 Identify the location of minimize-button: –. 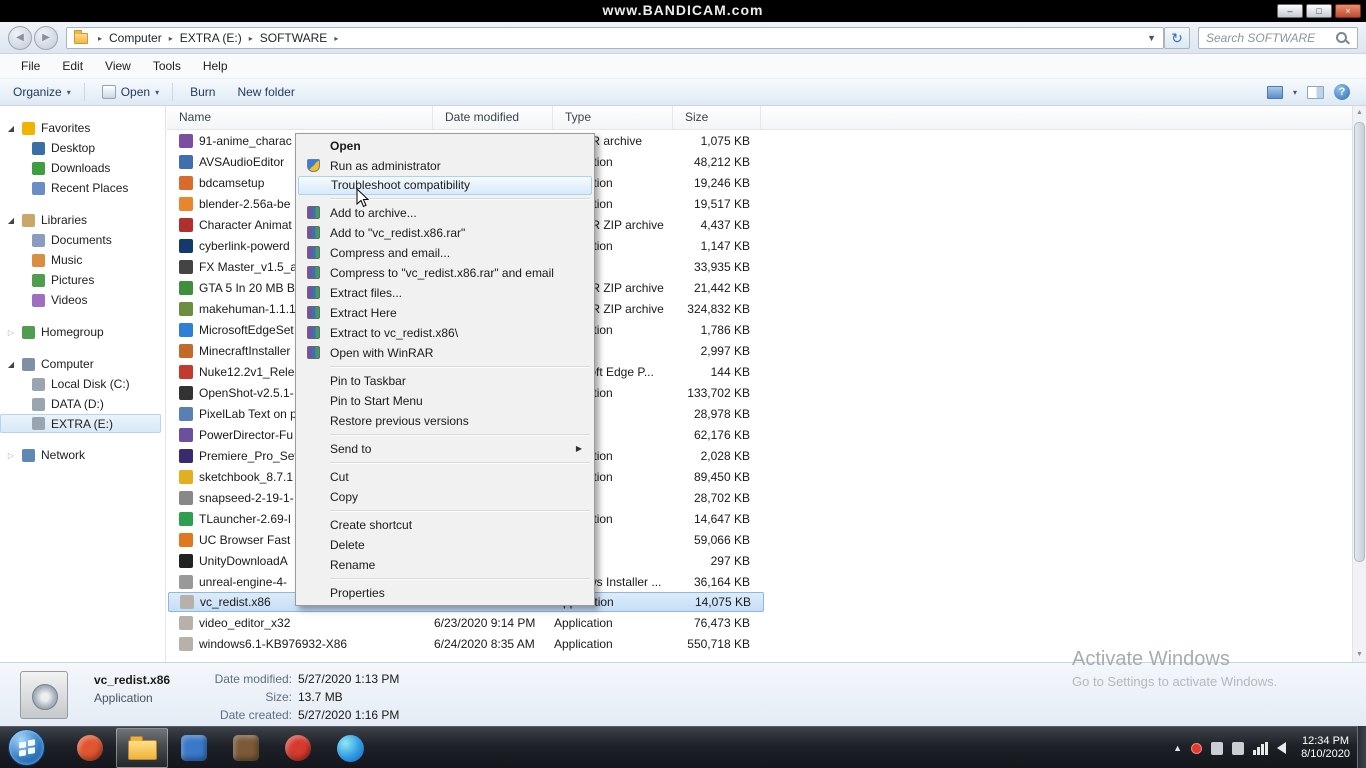
(1290, 11).